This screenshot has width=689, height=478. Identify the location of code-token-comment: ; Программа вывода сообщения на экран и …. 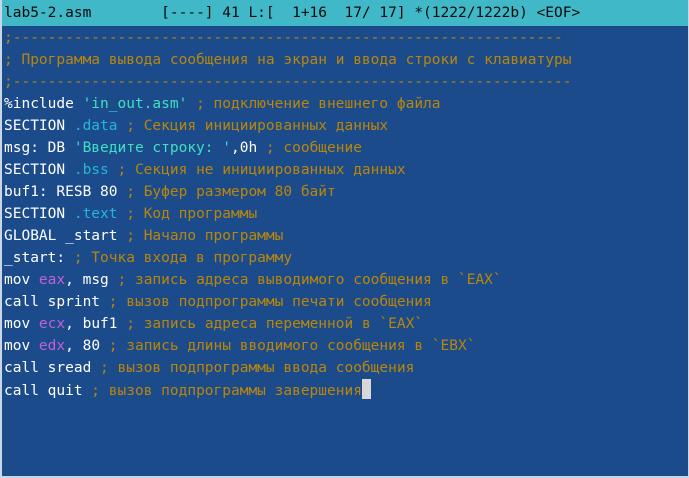
(288, 60).